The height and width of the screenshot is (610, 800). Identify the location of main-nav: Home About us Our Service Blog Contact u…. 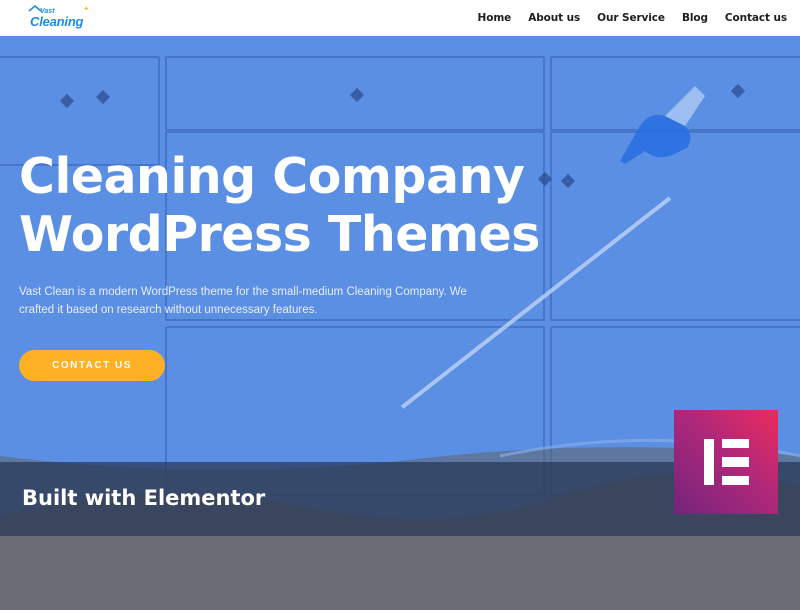
(633, 18).